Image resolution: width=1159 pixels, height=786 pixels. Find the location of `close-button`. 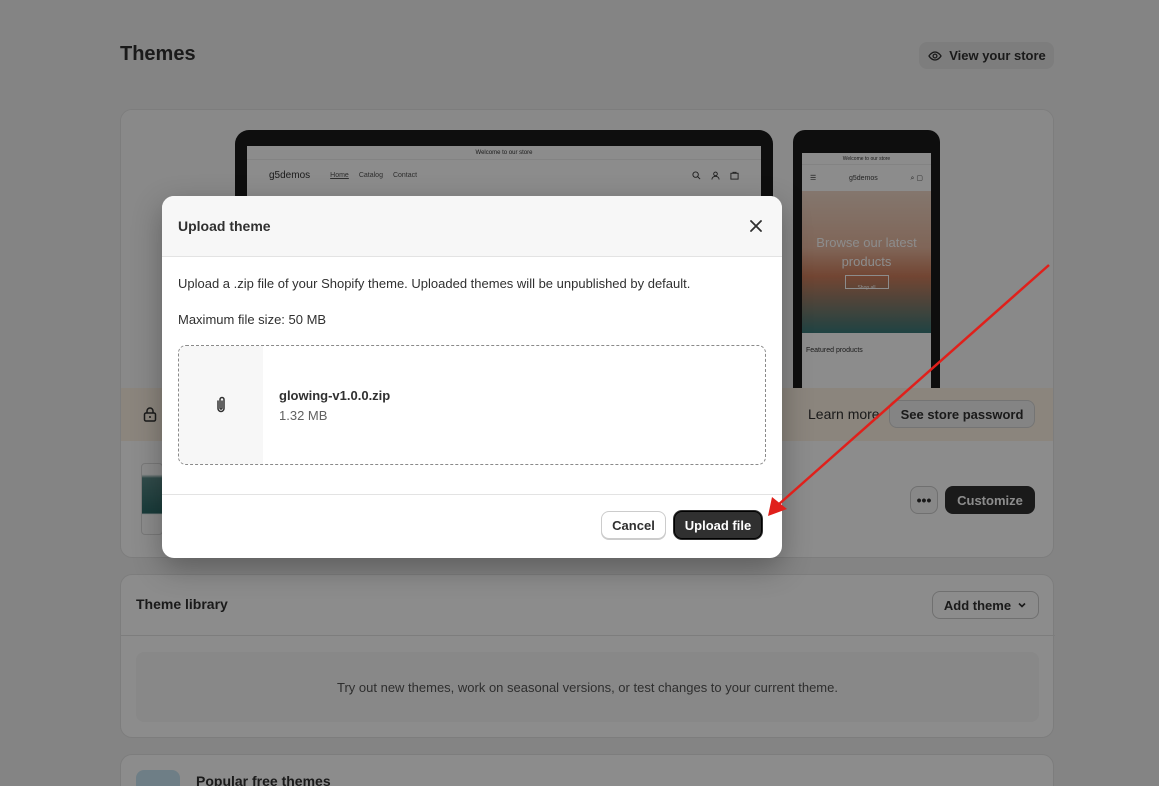

close-button is located at coordinates (756, 226).